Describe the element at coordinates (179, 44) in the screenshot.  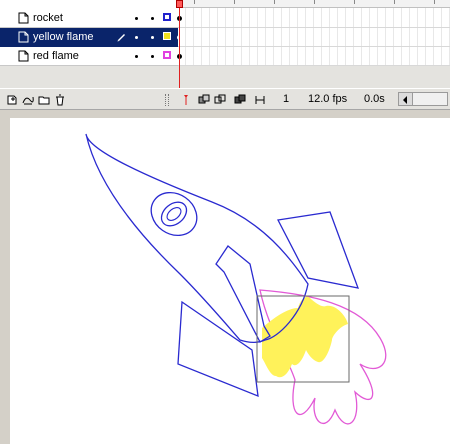
I see `playhead-line` at that location.